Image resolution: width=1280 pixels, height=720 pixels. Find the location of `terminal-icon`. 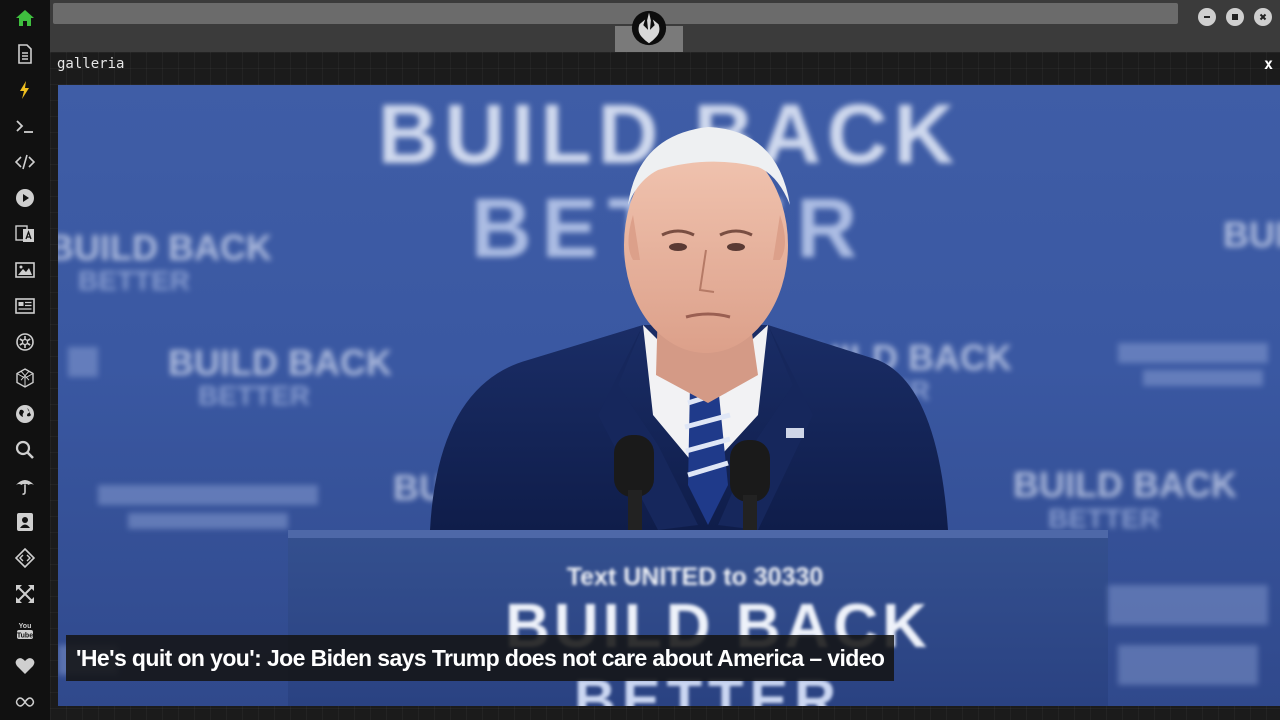

terminal-icon is located at coordinates (25, 126).